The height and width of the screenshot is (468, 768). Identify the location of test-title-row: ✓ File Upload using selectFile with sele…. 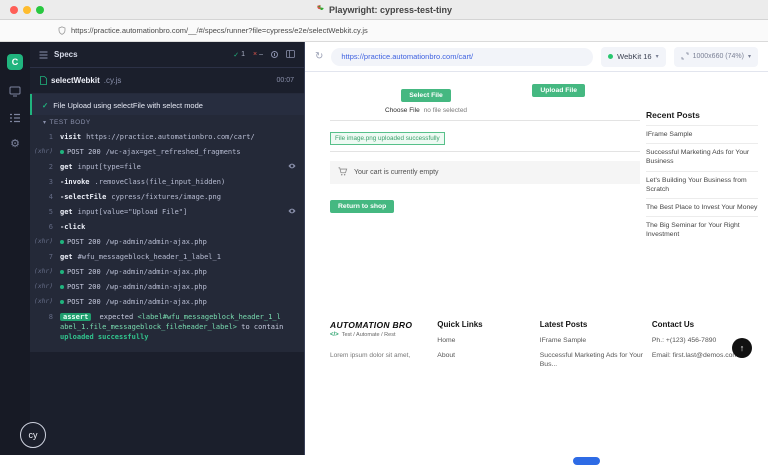
(167, 104).